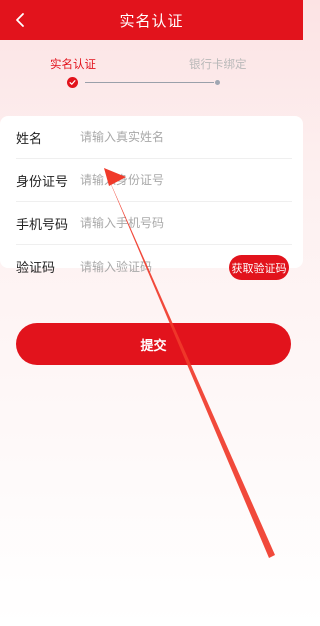  I want to click on form-row-code: 验证码 获取验证码, so click(154, 266).